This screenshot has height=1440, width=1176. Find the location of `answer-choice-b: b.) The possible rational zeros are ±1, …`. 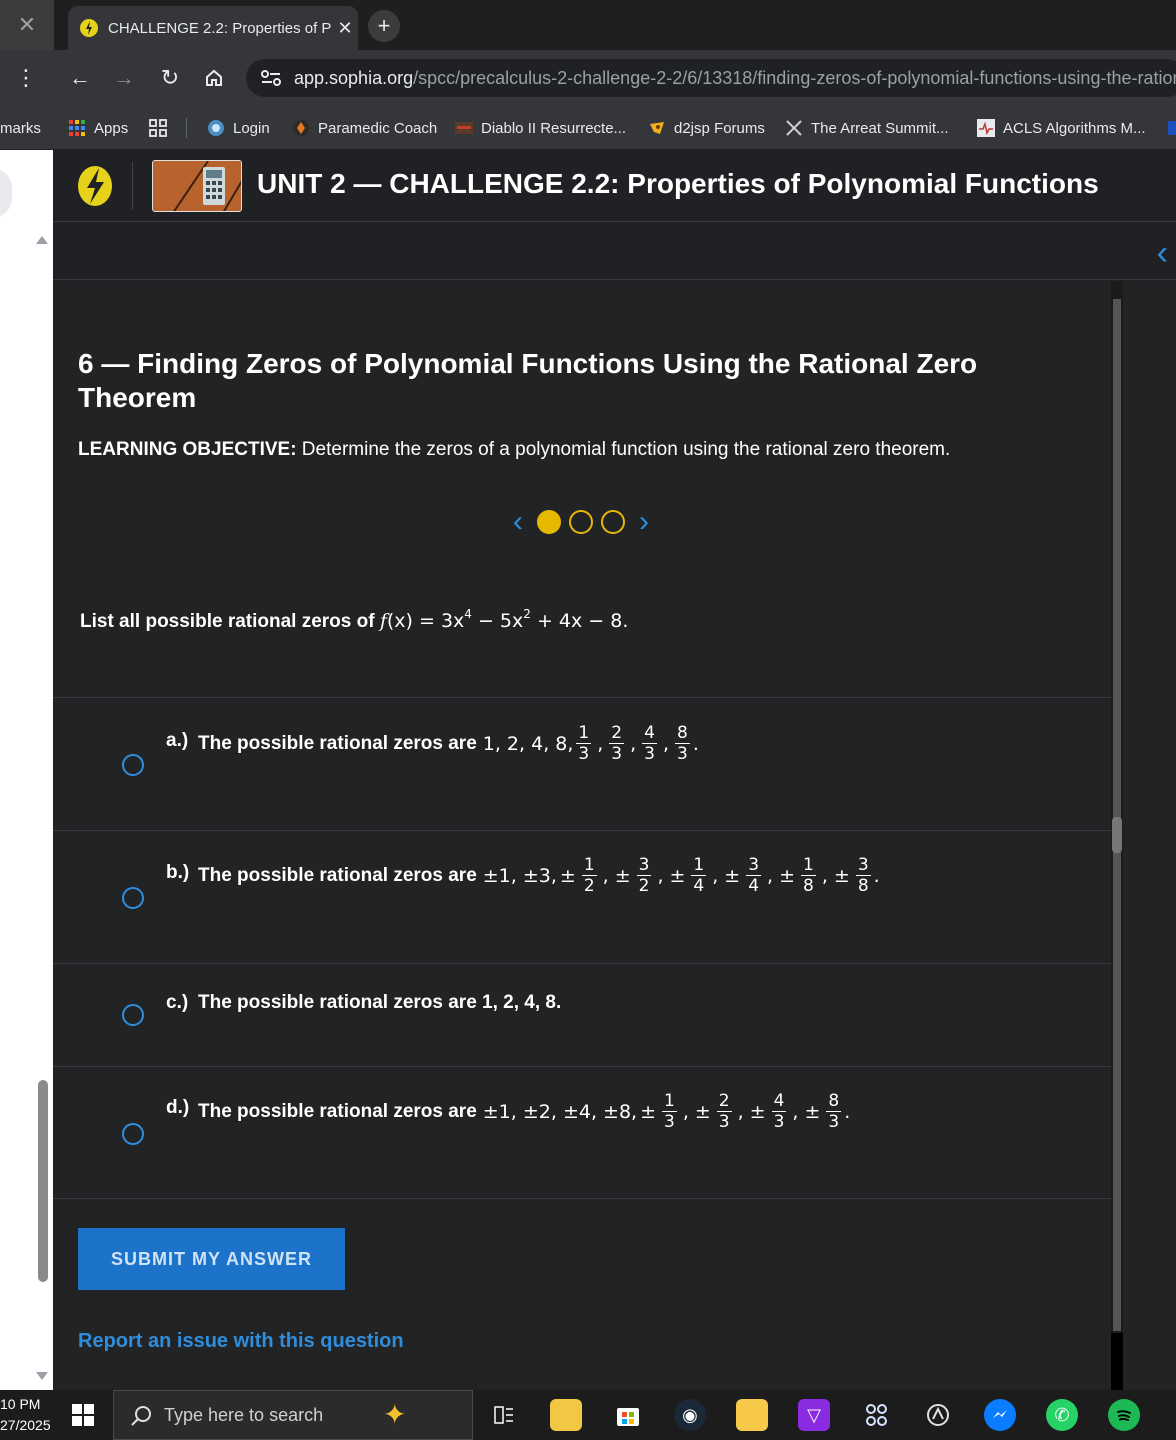

answer-choice-b: b.) The possible rational zeros are ±1, … is located at coordinates (582, 896).